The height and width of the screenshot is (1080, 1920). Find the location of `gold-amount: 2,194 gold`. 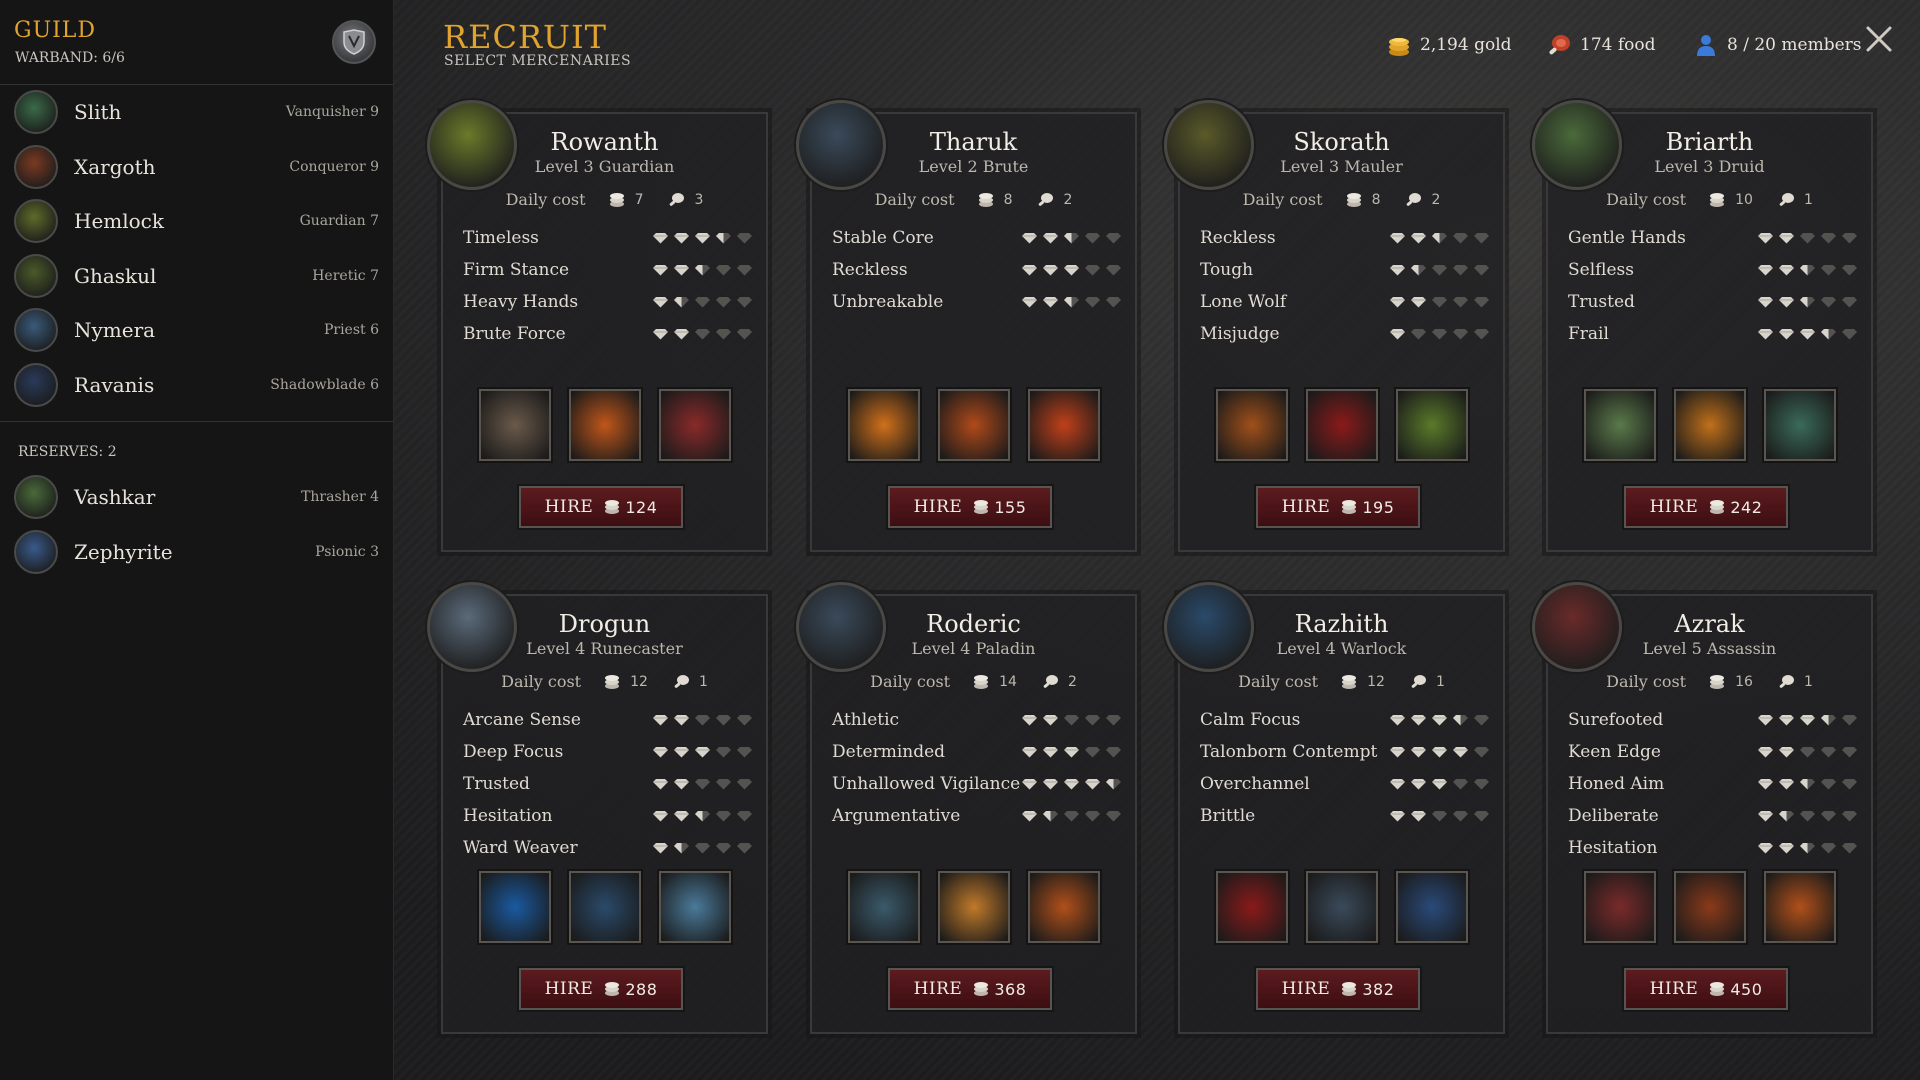

gold-amount: 2,194 gold is located at coordinates (1466, 45).